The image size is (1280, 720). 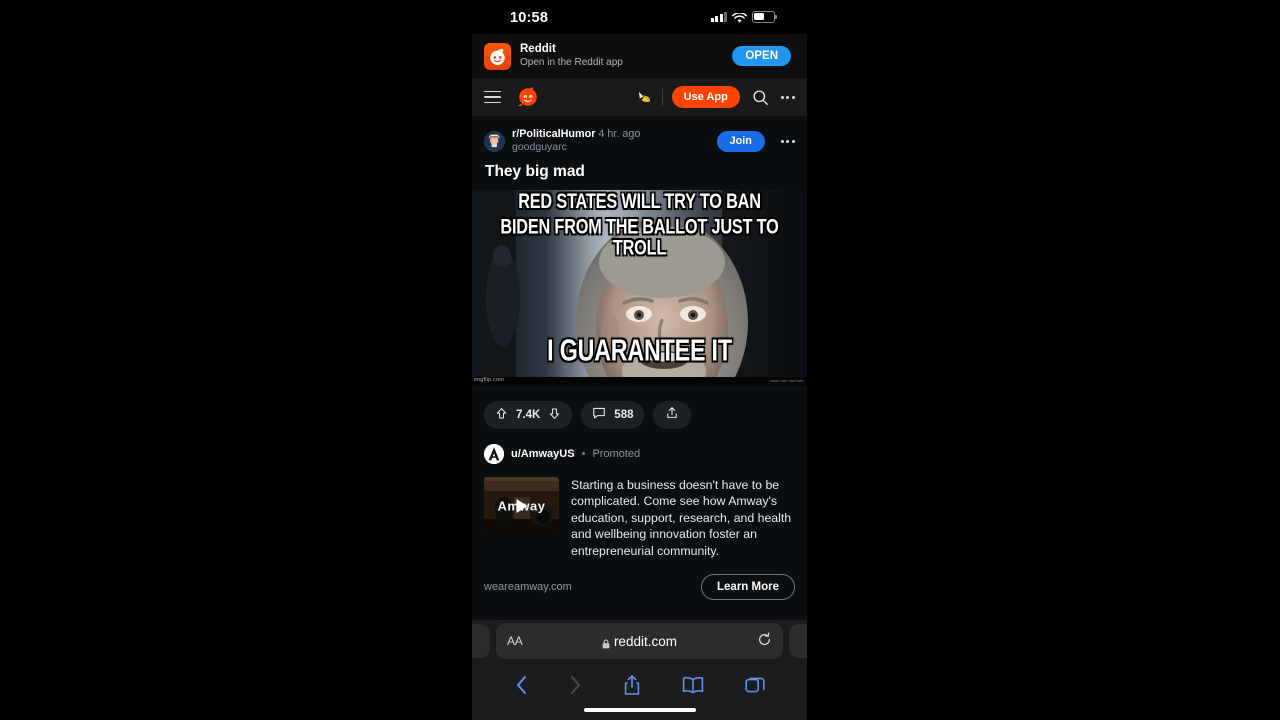 What do you see at coordinates (693, 685) in the screenshot?
I see `book-icon` at bounding box center [693, 685].